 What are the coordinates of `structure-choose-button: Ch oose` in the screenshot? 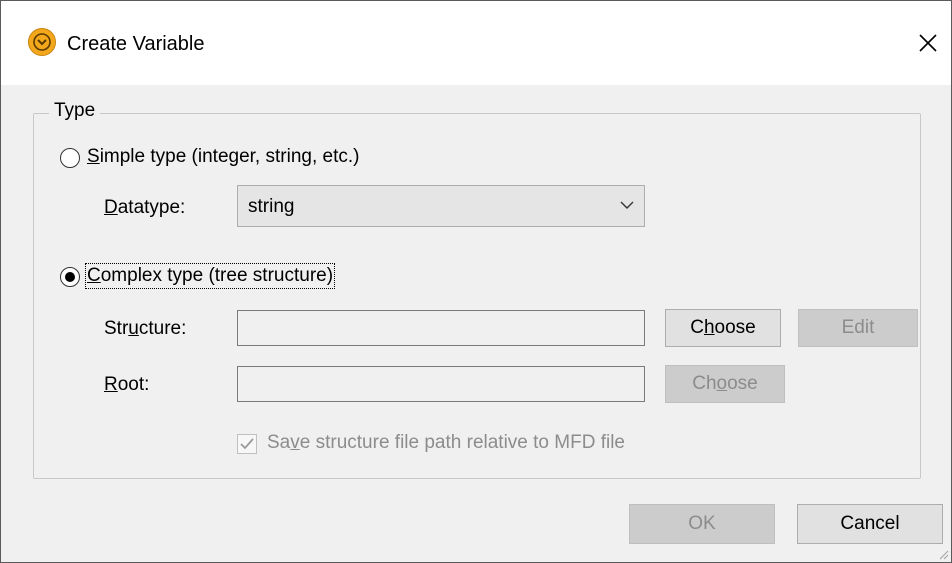 It's located at (723, 328).